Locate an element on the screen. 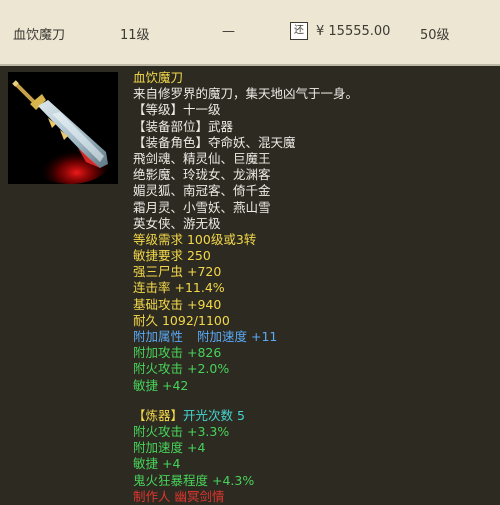 The image size is (500, 505). stat-line: 基础攻击 +940 is located at coordinates (177, 304).